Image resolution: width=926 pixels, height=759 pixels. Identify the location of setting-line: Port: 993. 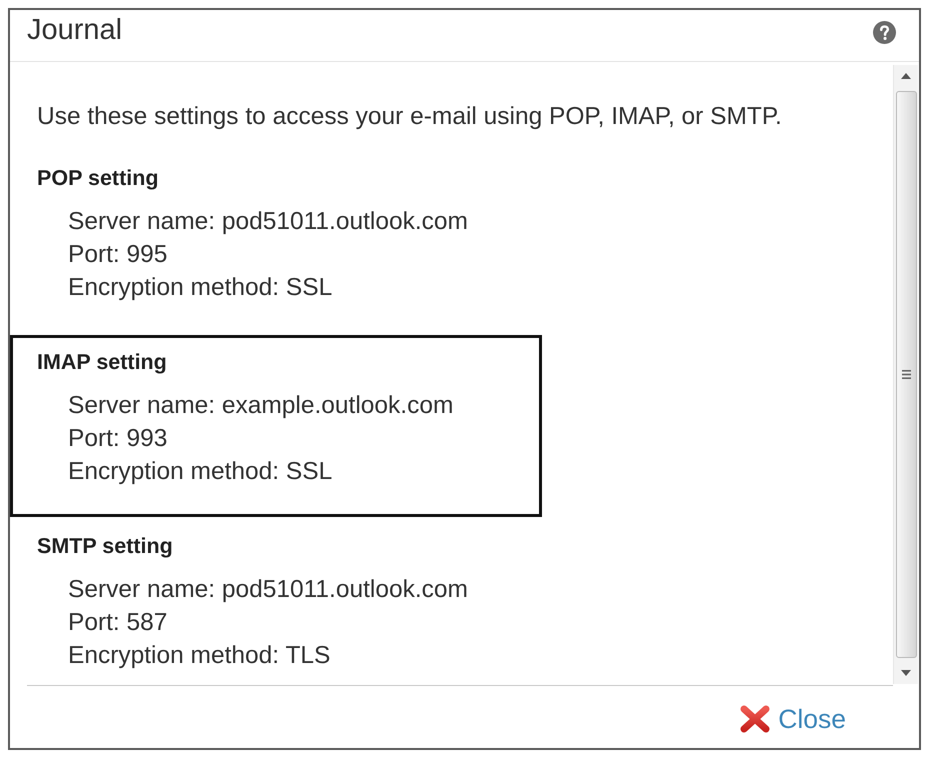
(118, 439).